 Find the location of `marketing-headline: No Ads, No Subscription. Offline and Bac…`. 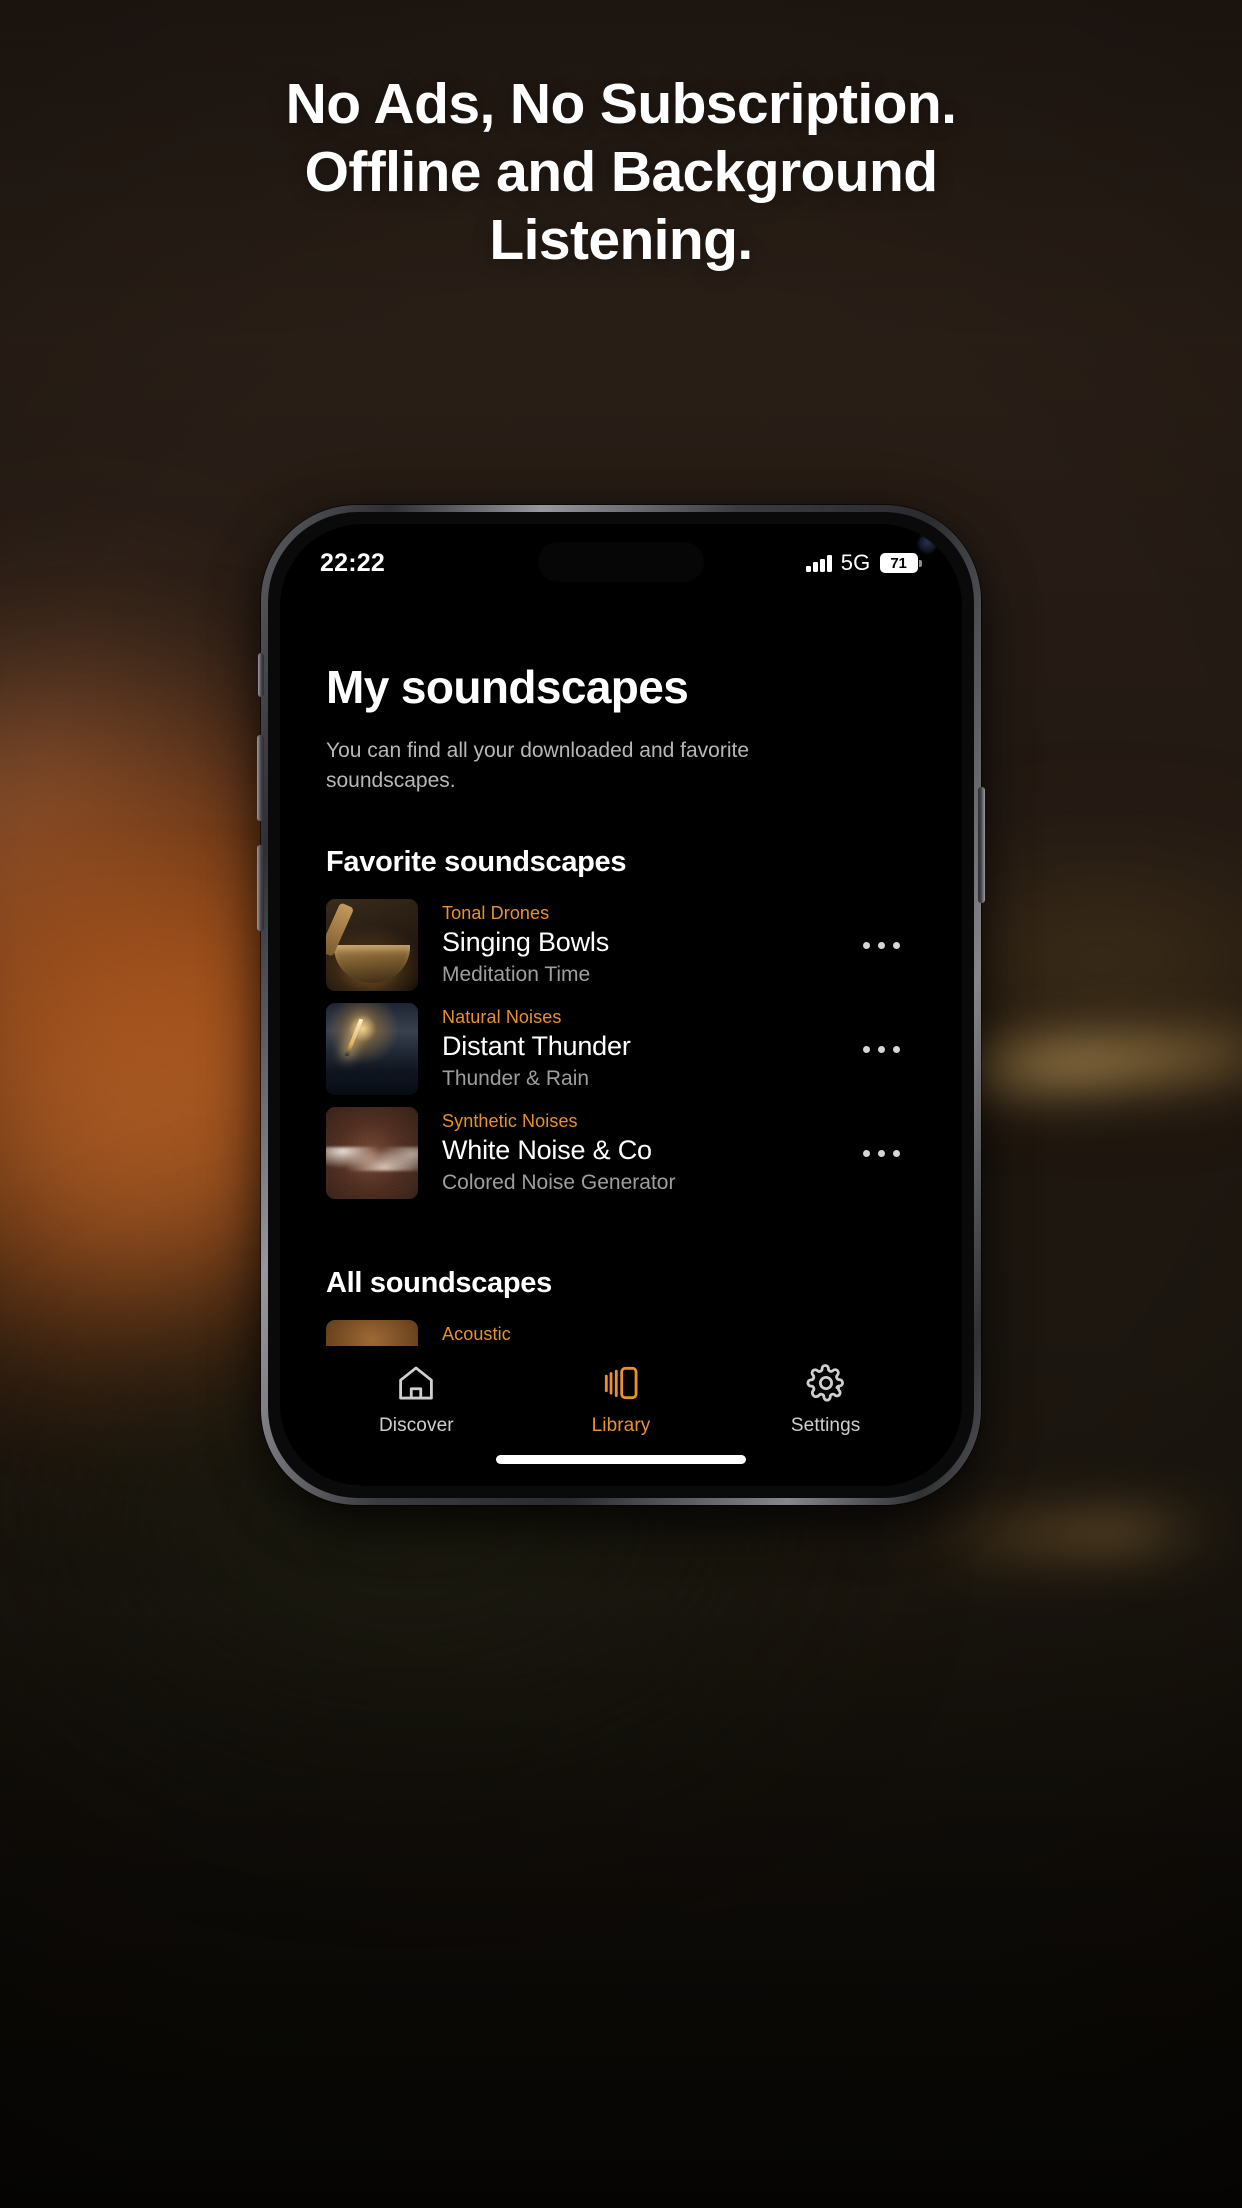

marketing-headline: No Ads, No Subscription. Offline and Bac… is located at coordinates (621, 172).